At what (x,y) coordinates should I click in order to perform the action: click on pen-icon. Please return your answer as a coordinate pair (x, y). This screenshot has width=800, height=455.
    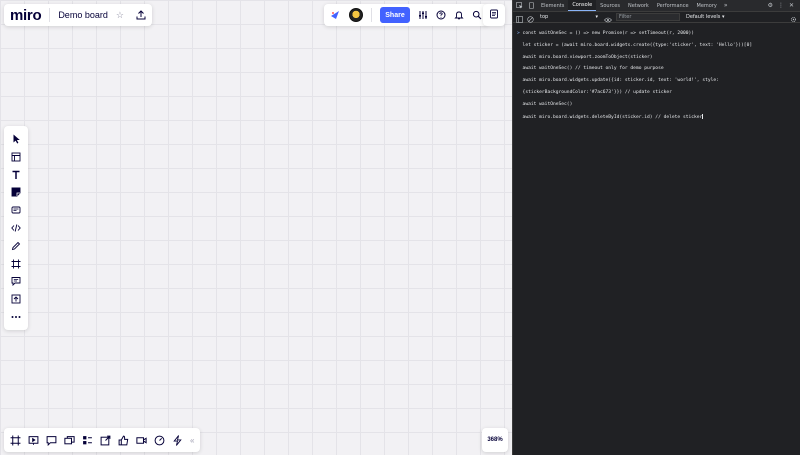
    Looking at the image, I should click on (16, 246).